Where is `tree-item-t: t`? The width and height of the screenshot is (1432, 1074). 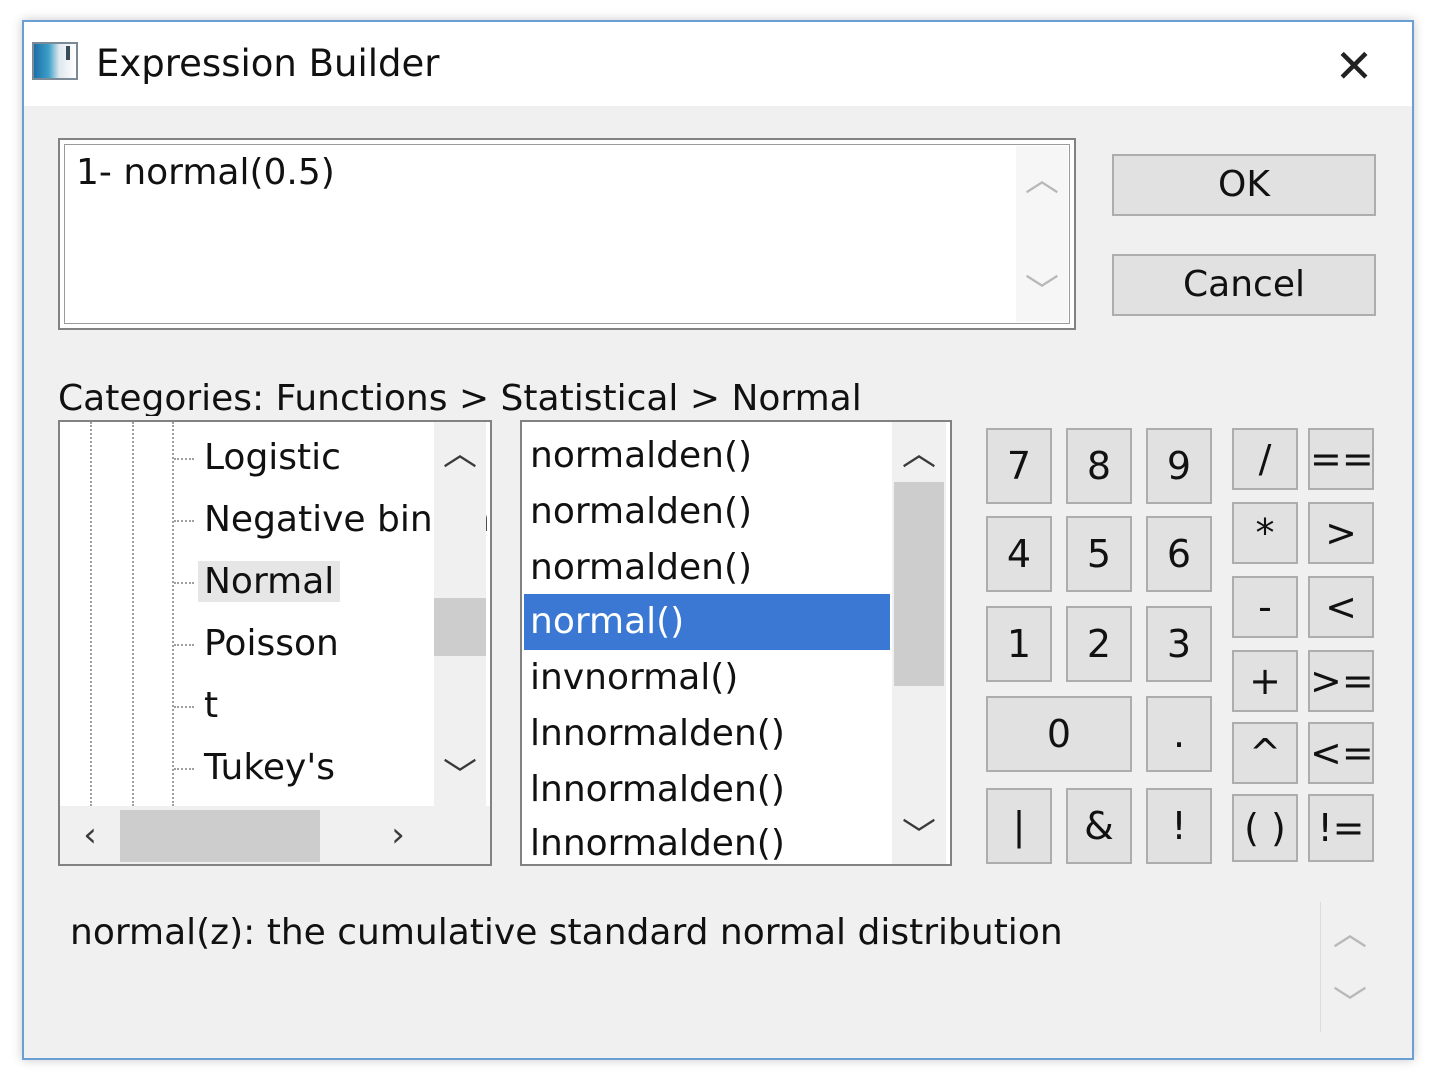 tree-item-t: t is located at coordinates (199, 706).